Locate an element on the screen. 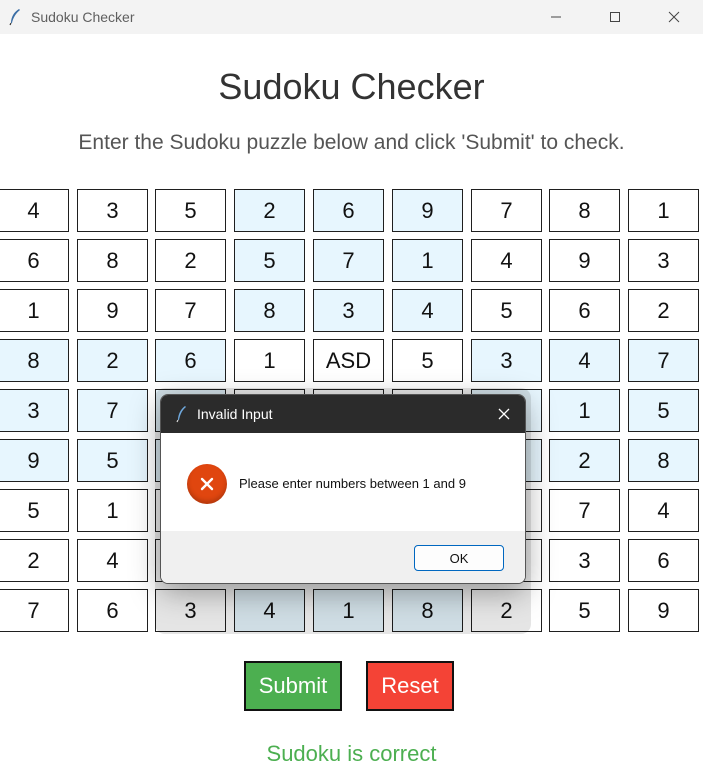  grid-cell-r2c6: 1 is located at coordinates (427, 260).